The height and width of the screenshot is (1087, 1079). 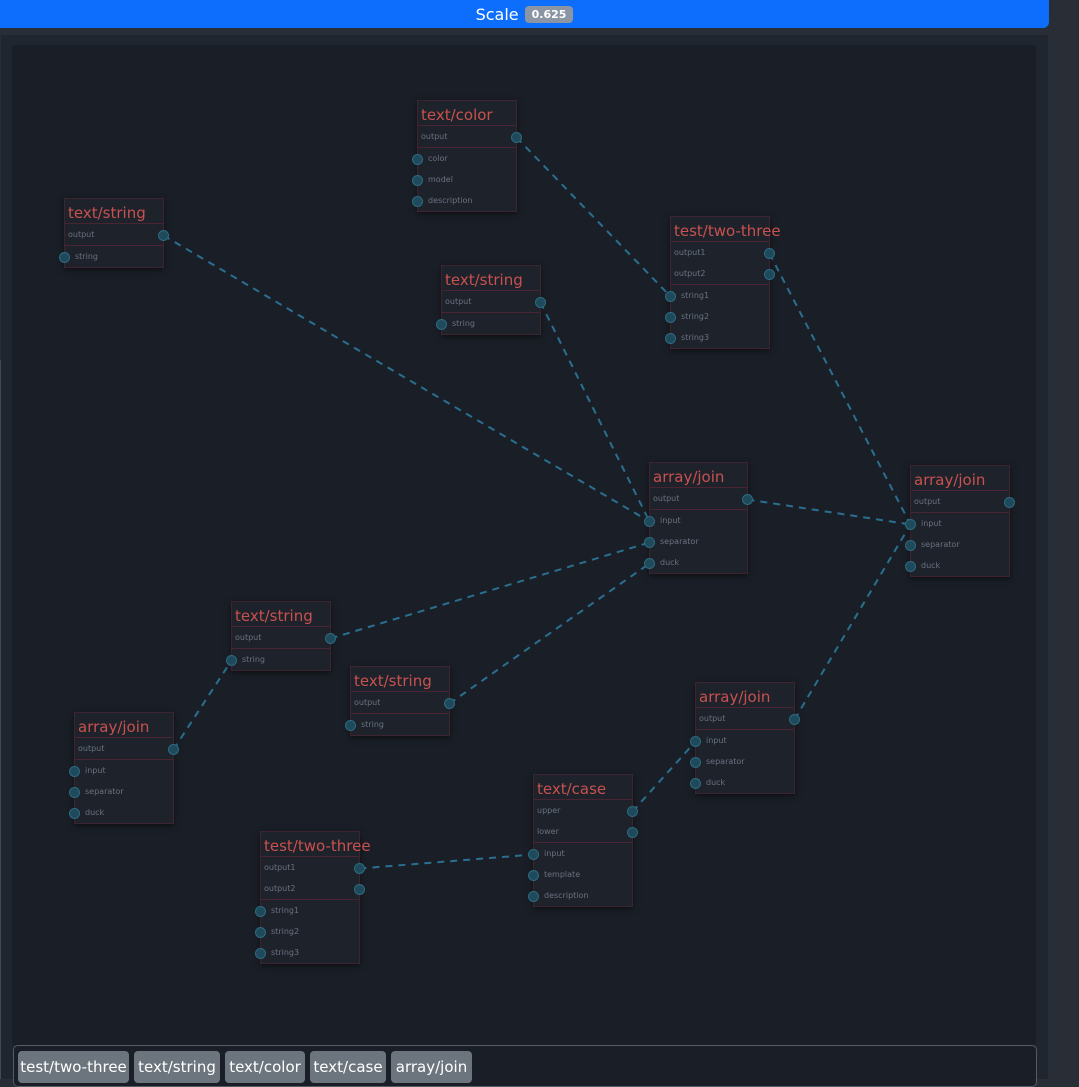 What do you see at coordinates (431, 1067) in the screenshot?
I see `palette-button-join: array/join` at bounding box center [431, 1067].